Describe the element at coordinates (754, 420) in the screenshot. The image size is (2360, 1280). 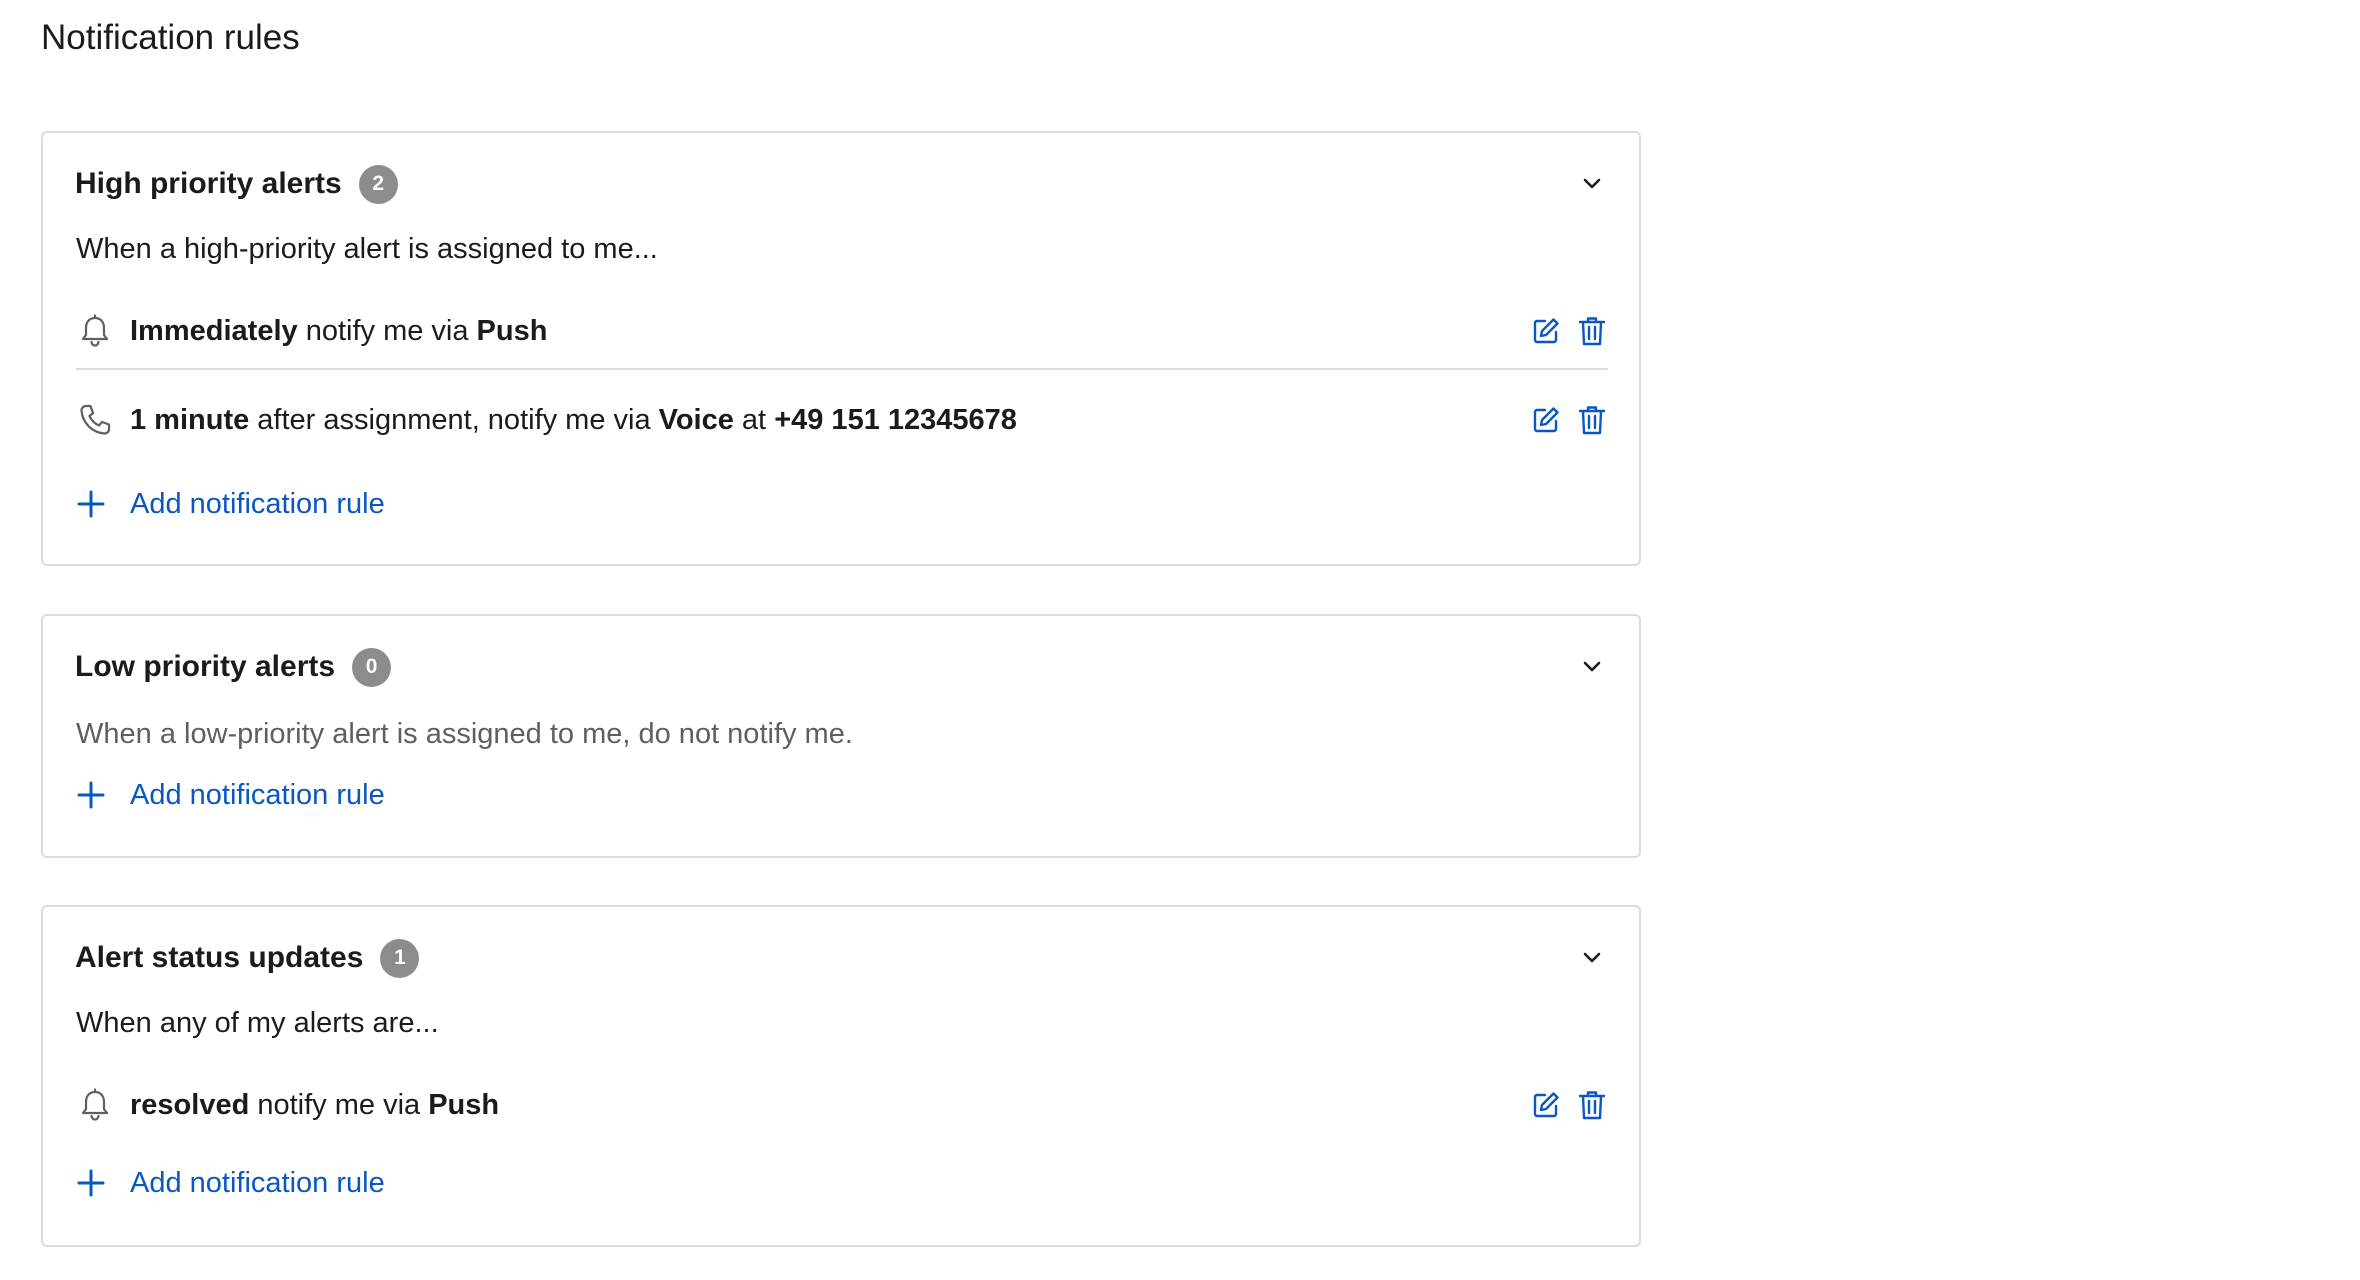
I see `rule-connector: at` at that location.